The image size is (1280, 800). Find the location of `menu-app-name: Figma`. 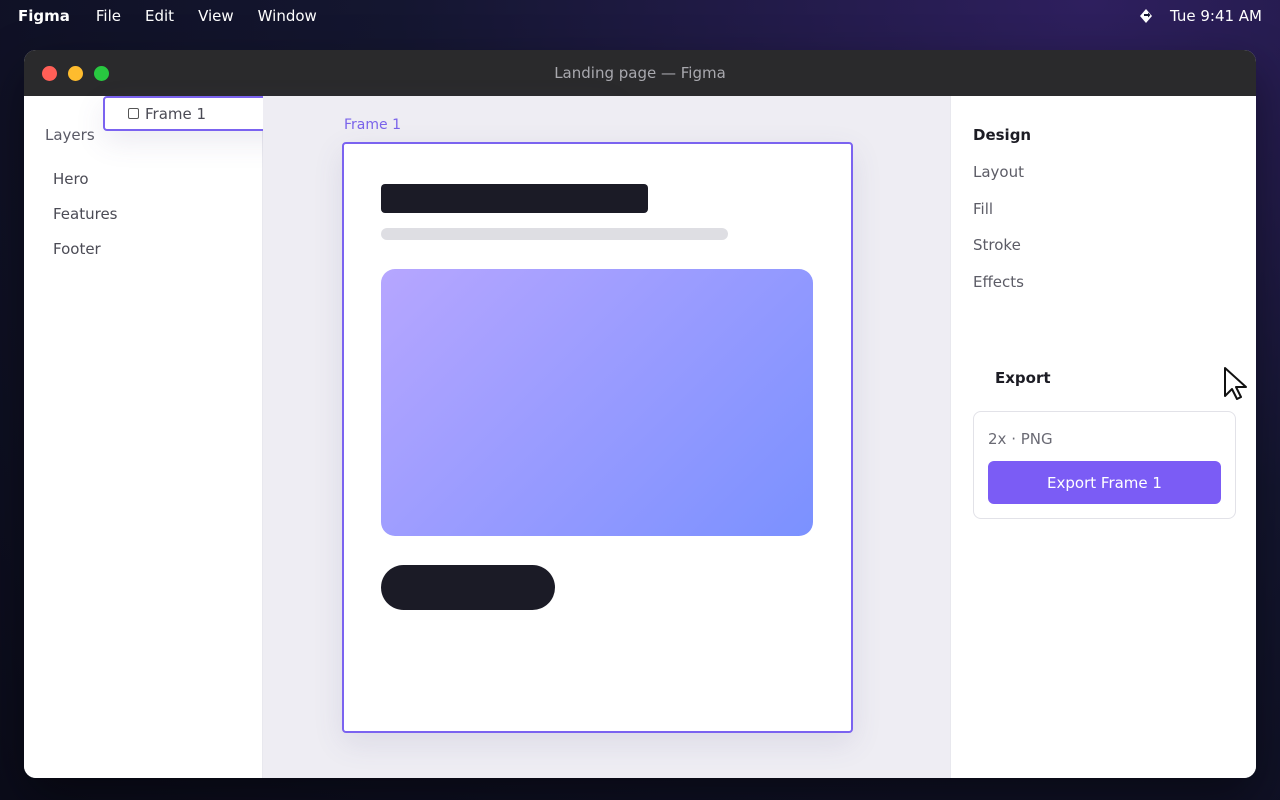

menu-app-name: Figma is located at coordinates (44, 16).